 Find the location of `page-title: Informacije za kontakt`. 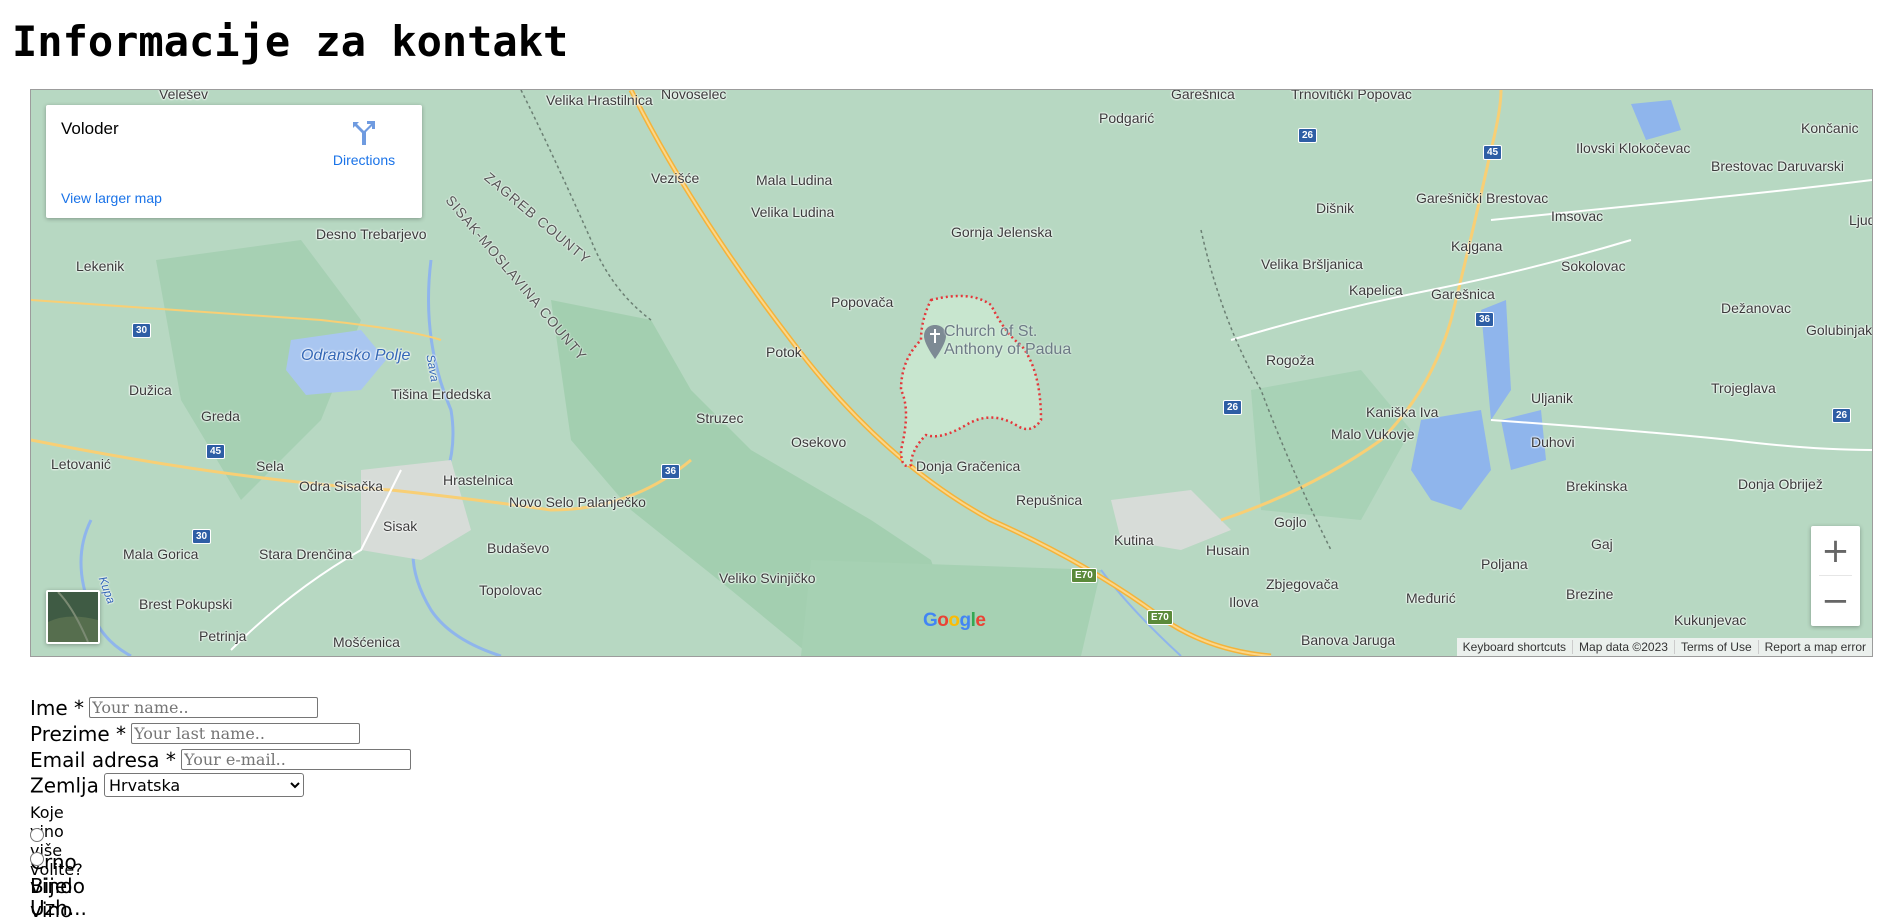

page-title: Informacije za kontakt is located at coordinates (290, 41).